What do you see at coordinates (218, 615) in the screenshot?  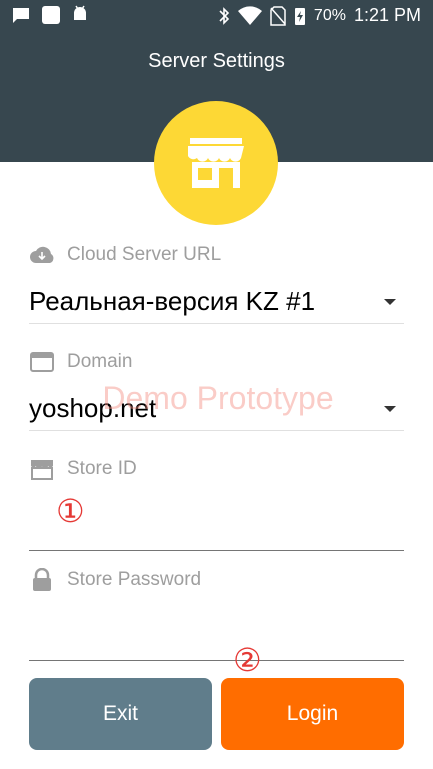 I see `store-password-field: Store Password` at bounding box center [218, 615].